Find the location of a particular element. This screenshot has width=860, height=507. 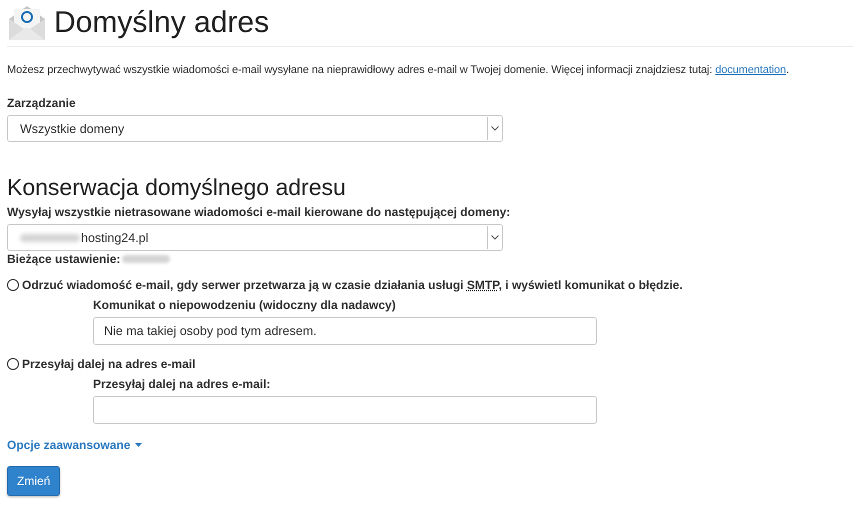

envelope-icon is located at coordinates (27, 23).